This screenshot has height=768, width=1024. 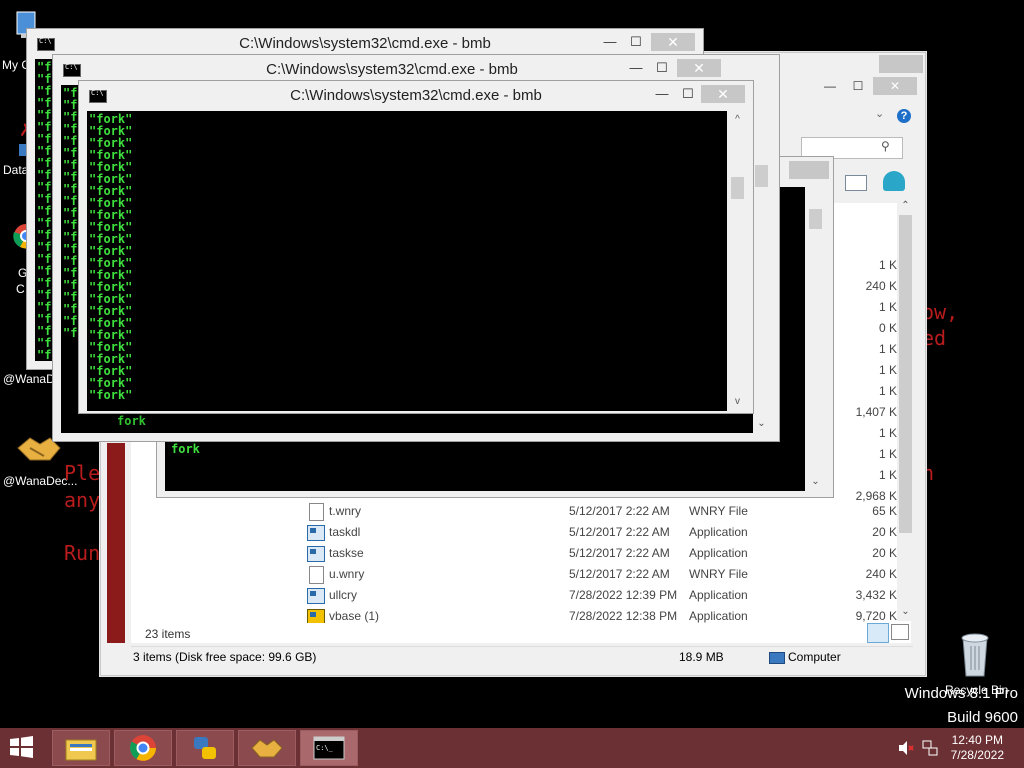 I want to click on recycle-bin-label: Recycle Bin, so click(x=977, y=690).